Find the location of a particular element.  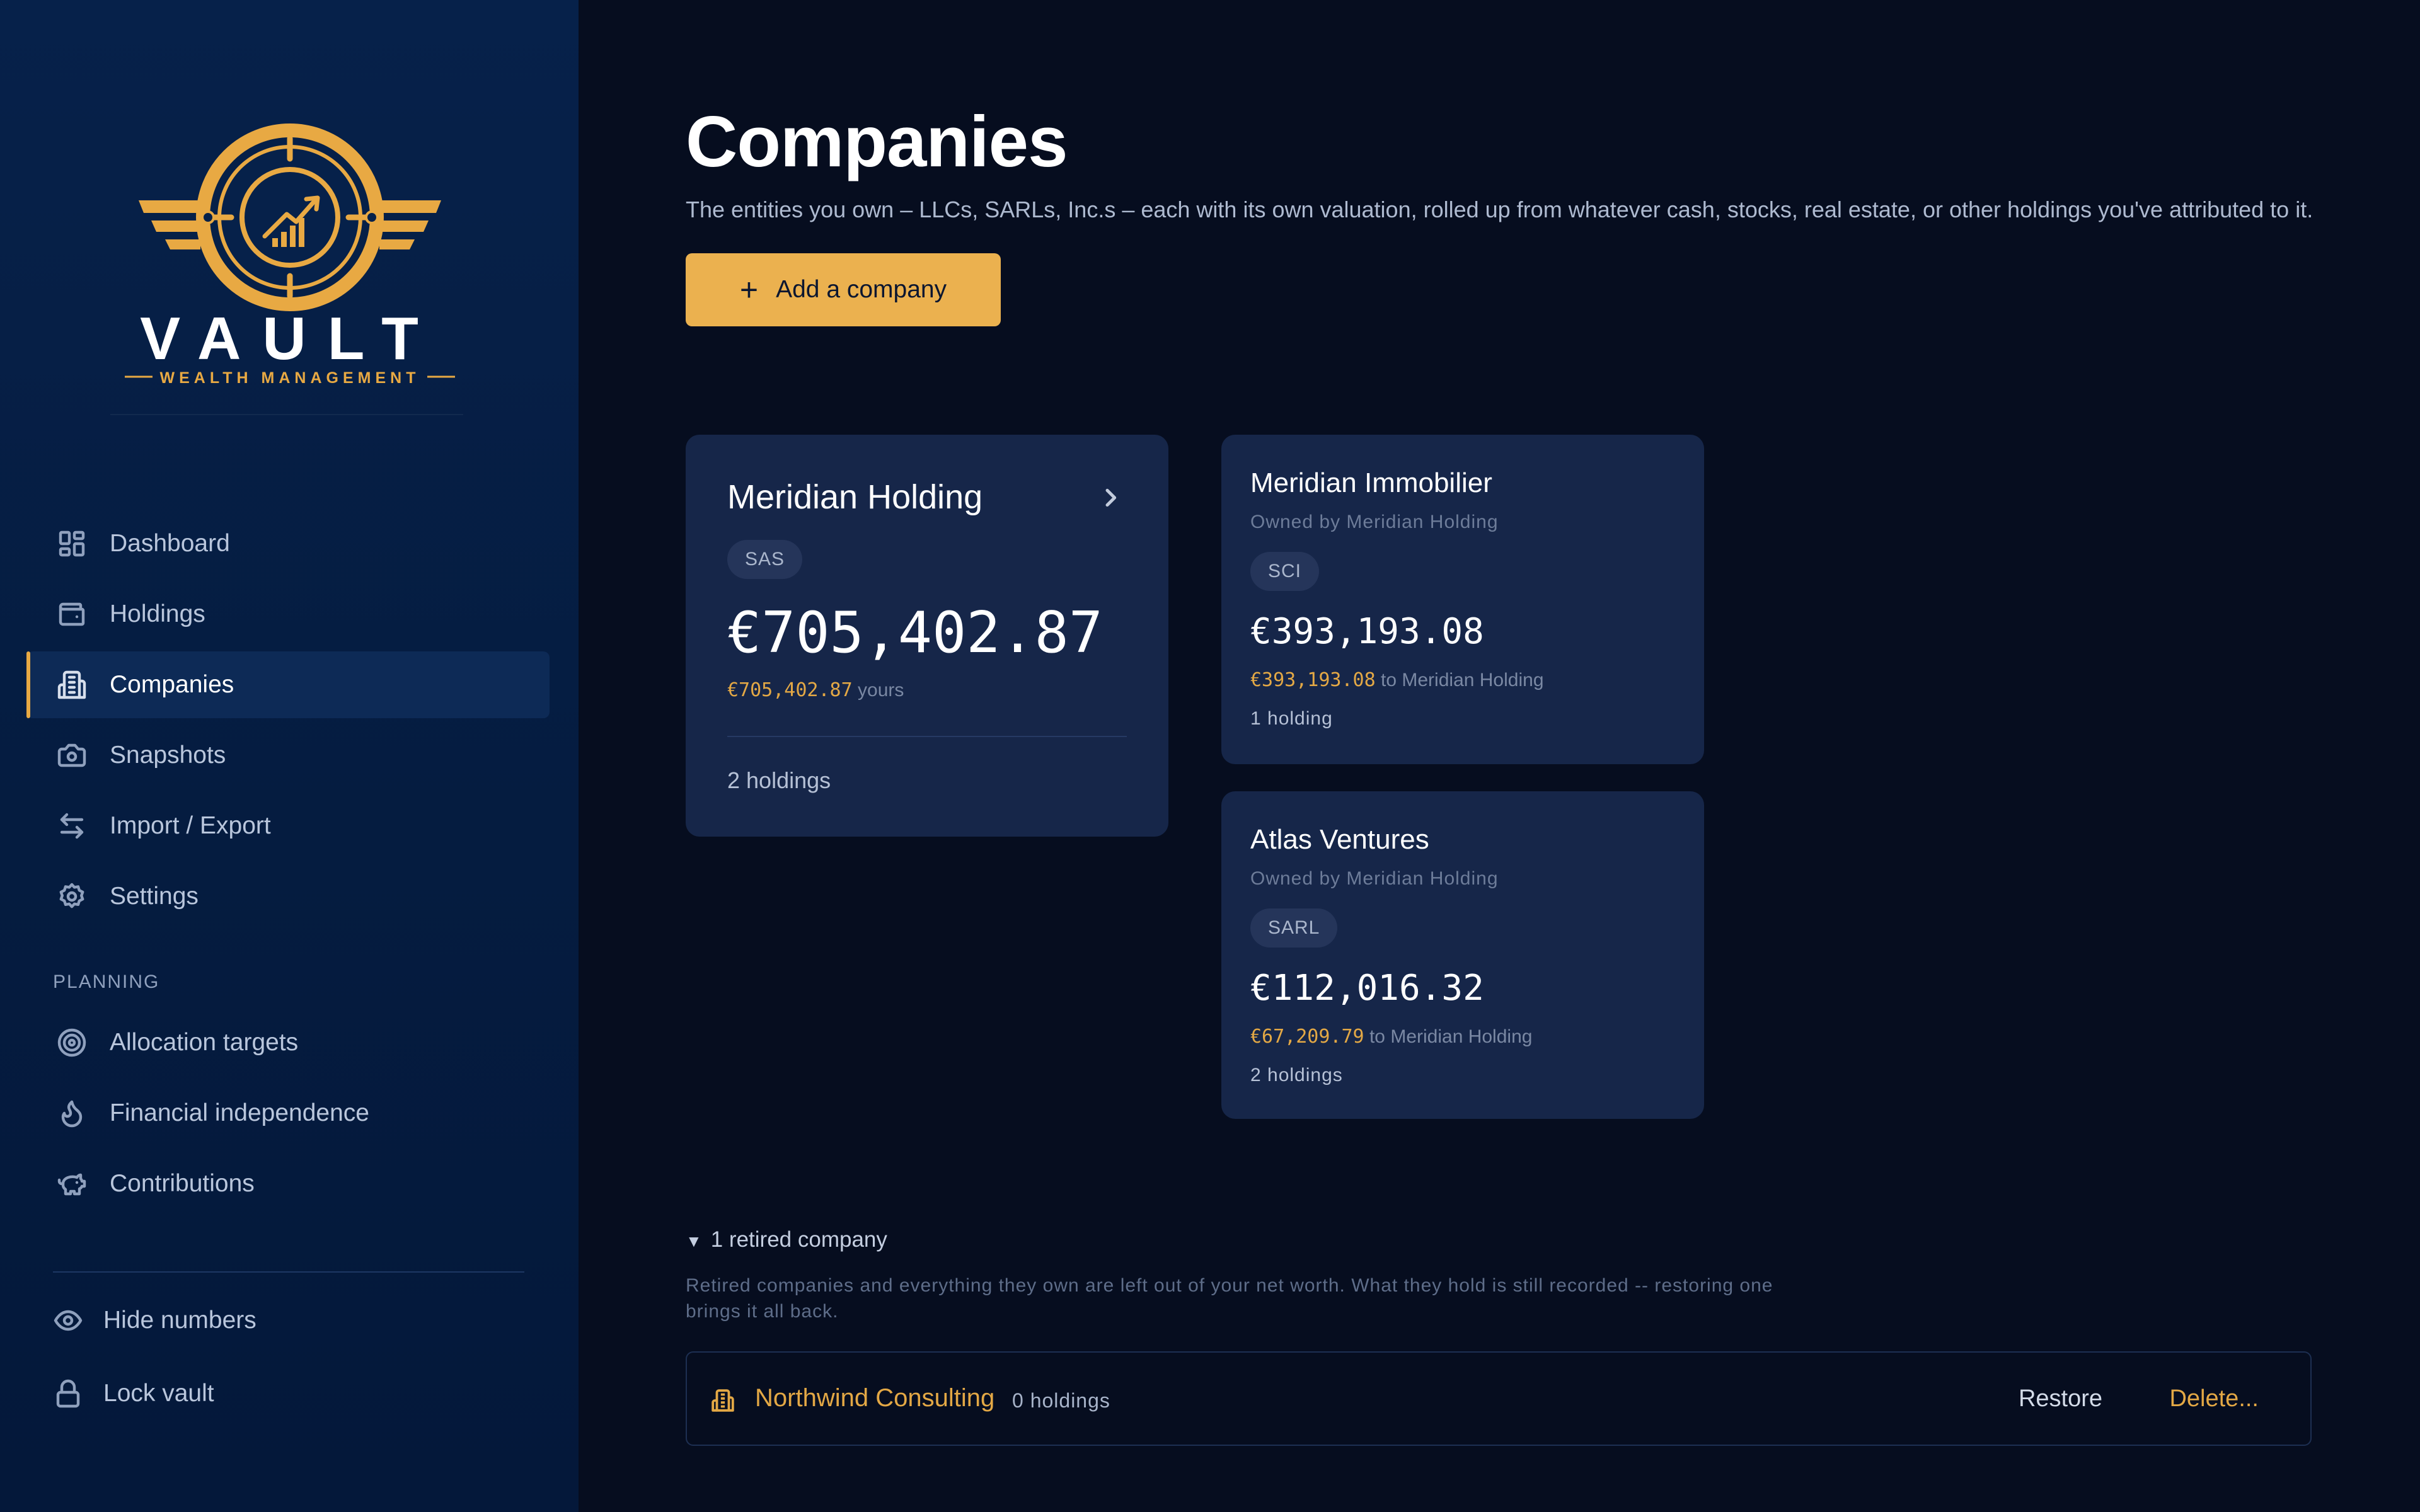

gear-icon is located at coordinates (71, 895).